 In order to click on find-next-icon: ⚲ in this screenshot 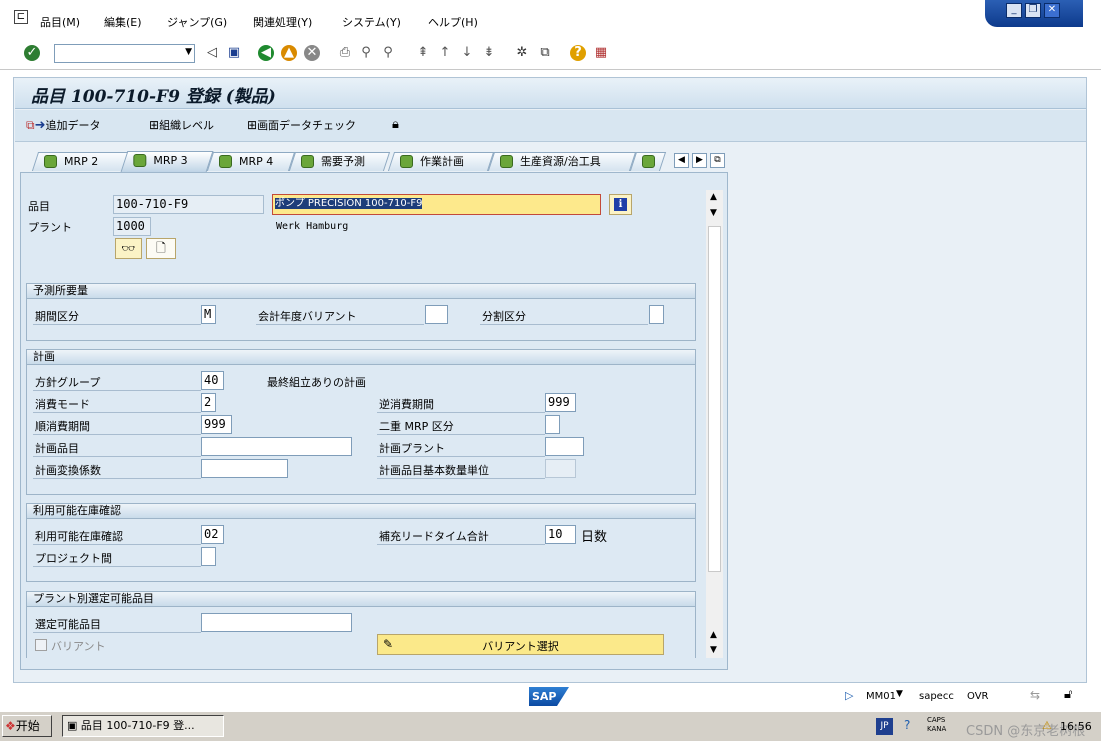, I will do `click(388, 53)`.